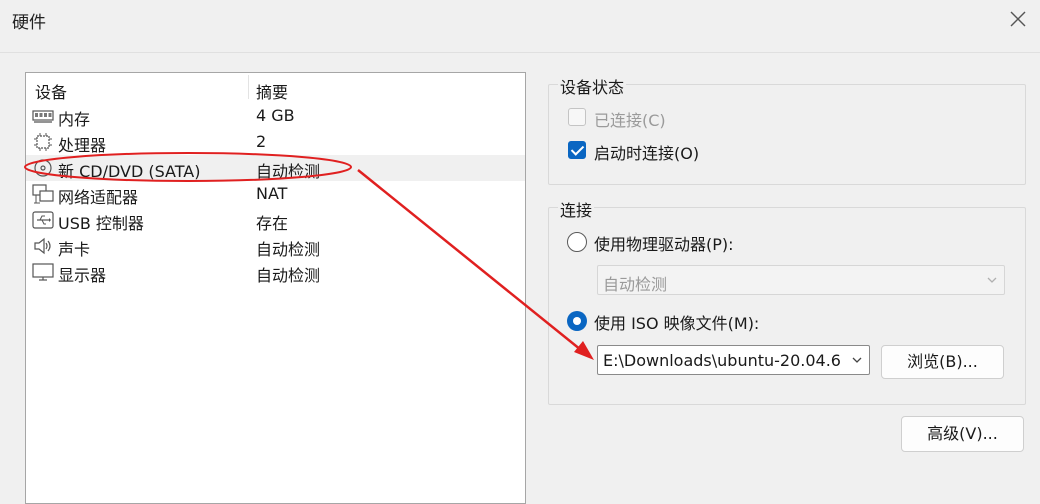  I want to click on device-status-title: 设备状态, so click(592, 86).